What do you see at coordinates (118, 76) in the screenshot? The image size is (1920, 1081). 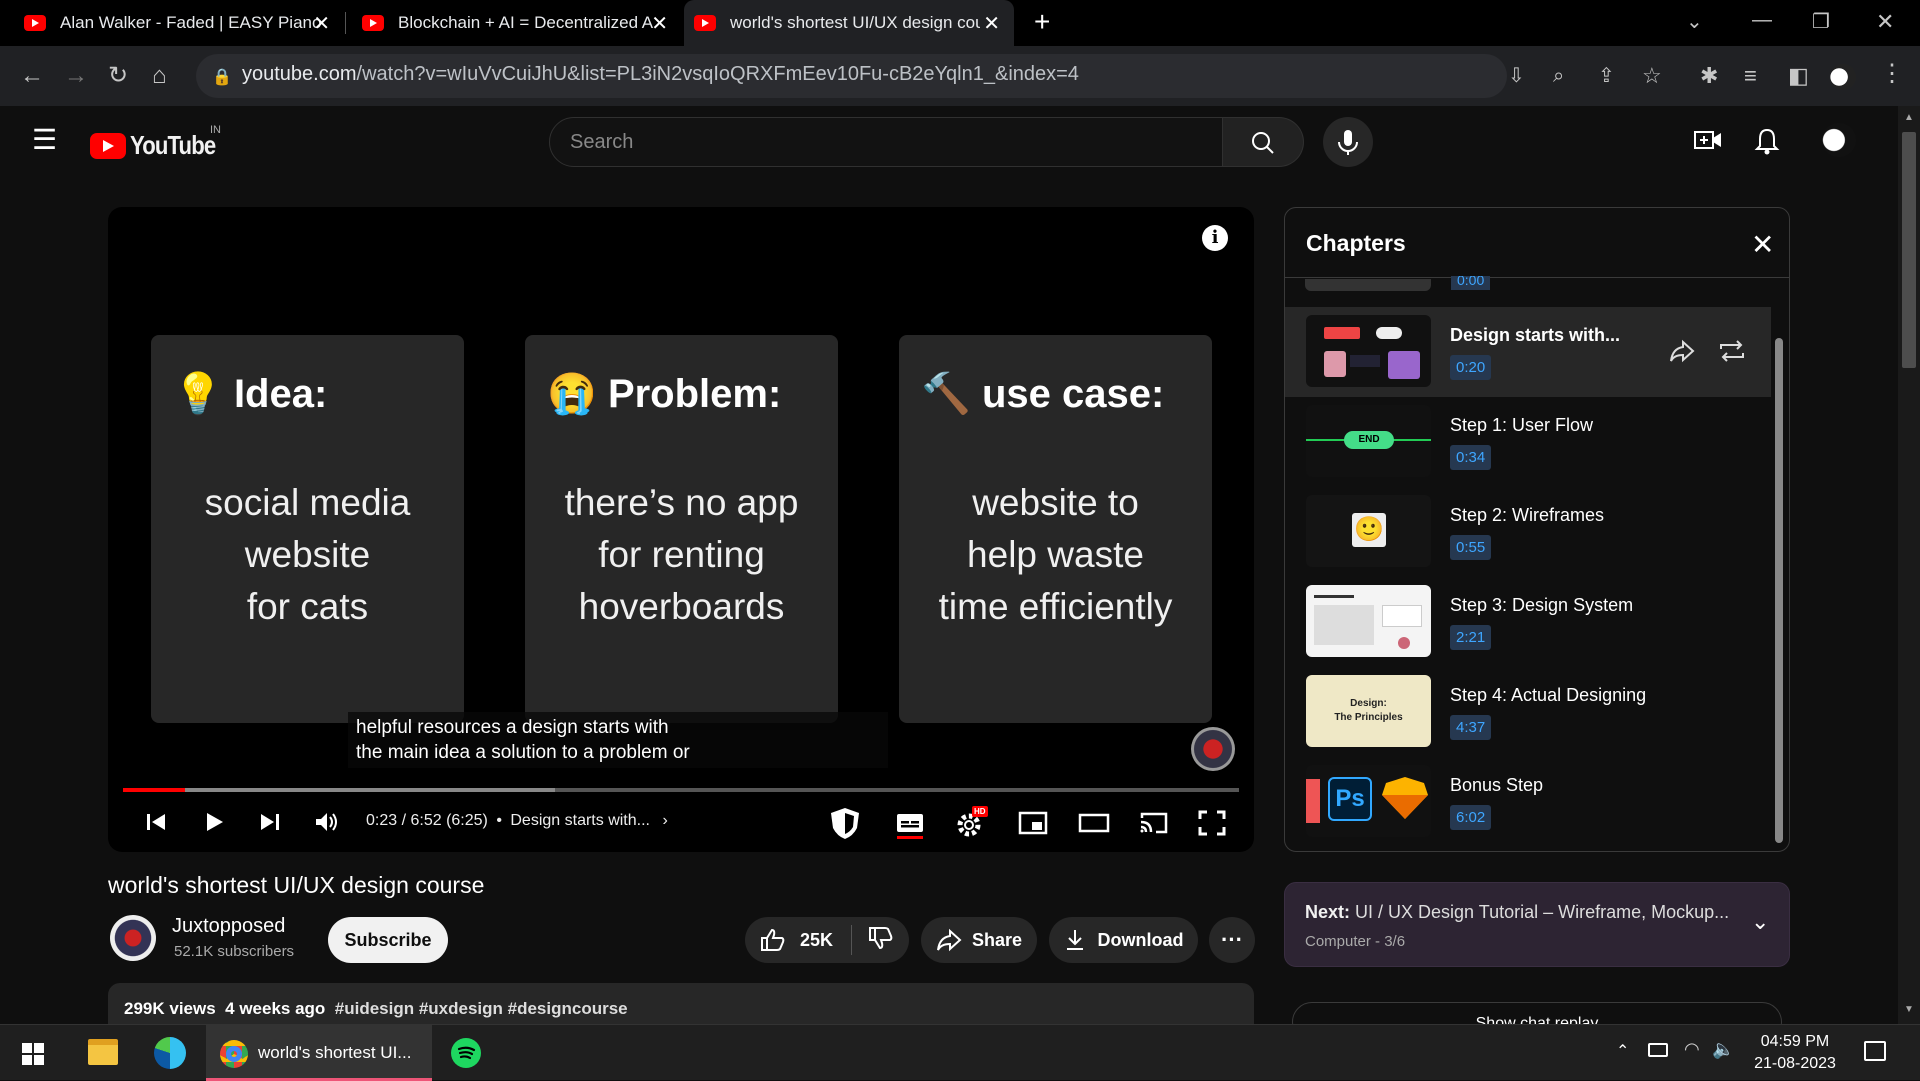 I see `reload-icon: ↻` at bounding box center [118, 76].